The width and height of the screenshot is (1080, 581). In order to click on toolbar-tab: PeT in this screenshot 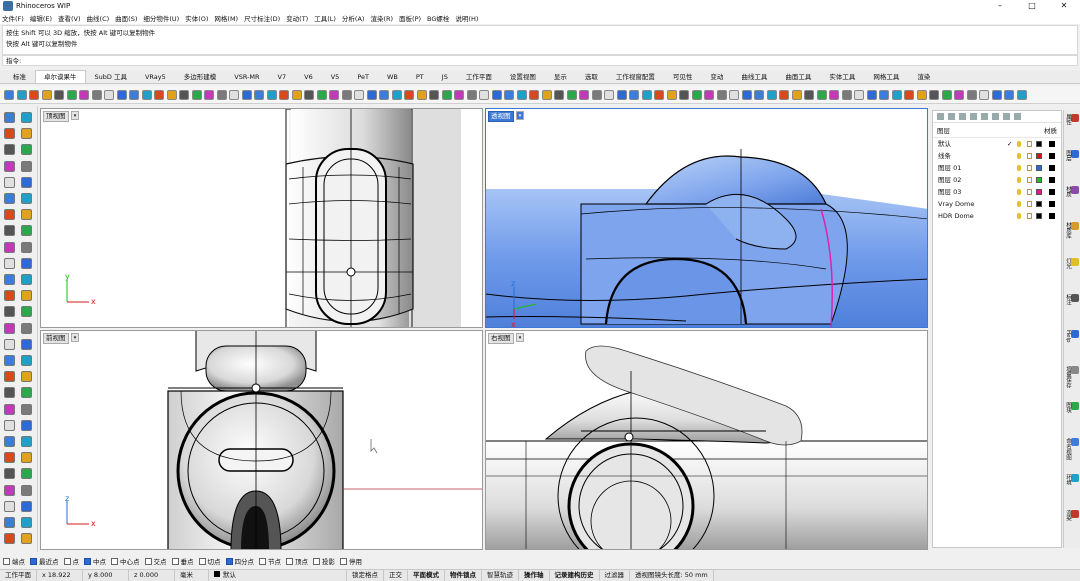, I will do `click(363, 76)`.